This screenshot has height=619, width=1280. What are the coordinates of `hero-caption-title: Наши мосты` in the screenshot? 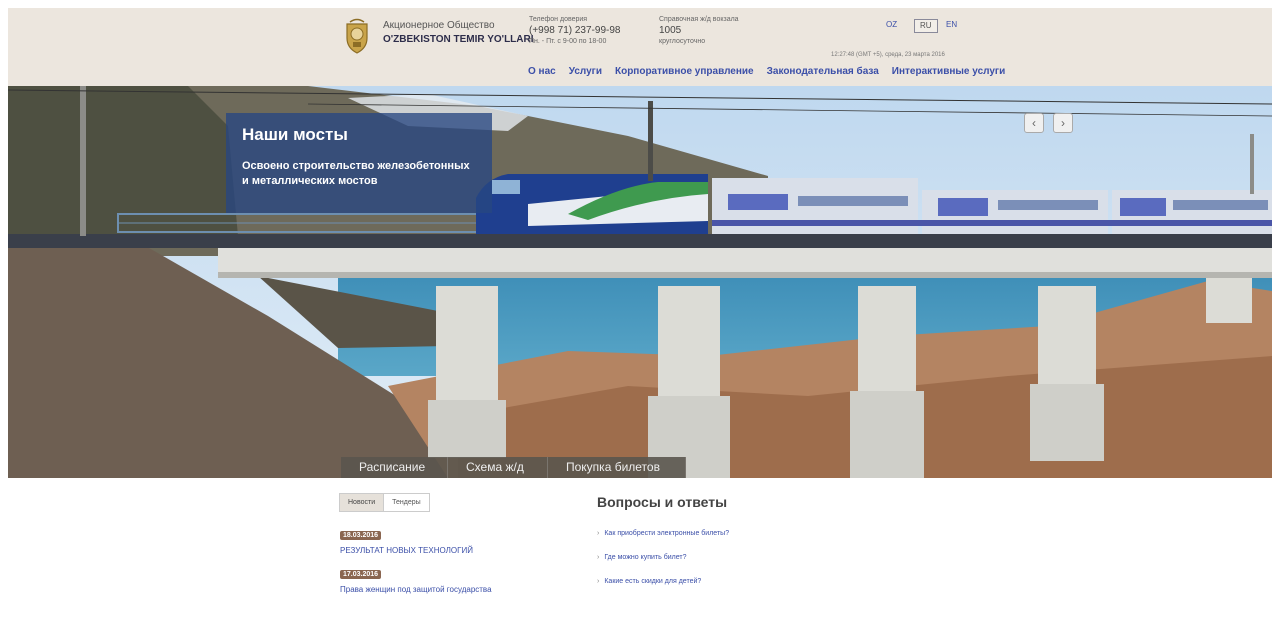 It's located at (295, 134).